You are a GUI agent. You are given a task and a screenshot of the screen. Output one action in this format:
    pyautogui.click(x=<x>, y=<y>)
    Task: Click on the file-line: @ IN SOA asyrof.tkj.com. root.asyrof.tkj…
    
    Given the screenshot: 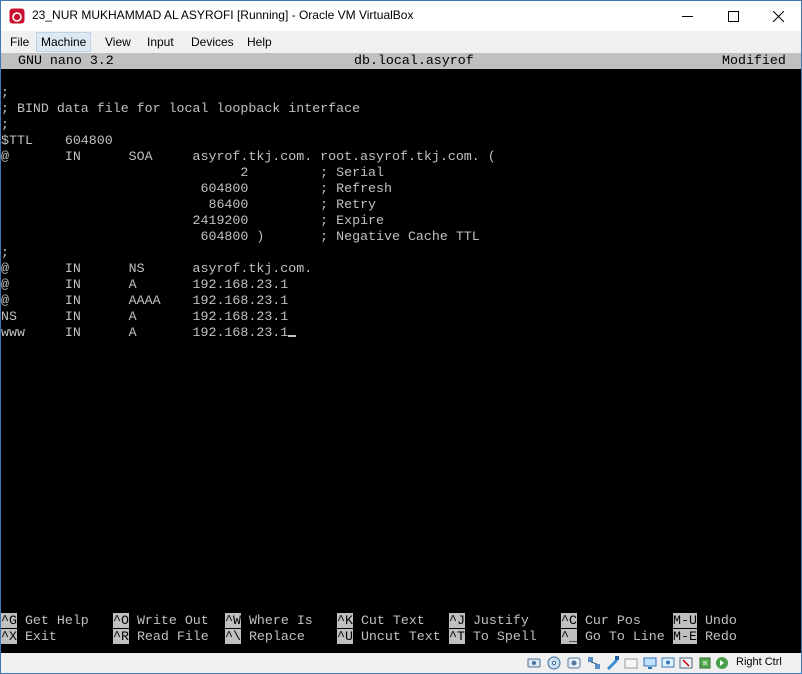 What is the action you would take?
    pyautogui.click(x=248, y=156)
    